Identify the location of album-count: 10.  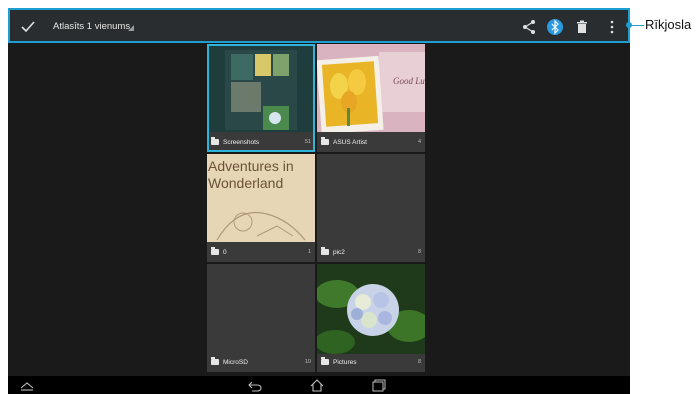
(307, 362).